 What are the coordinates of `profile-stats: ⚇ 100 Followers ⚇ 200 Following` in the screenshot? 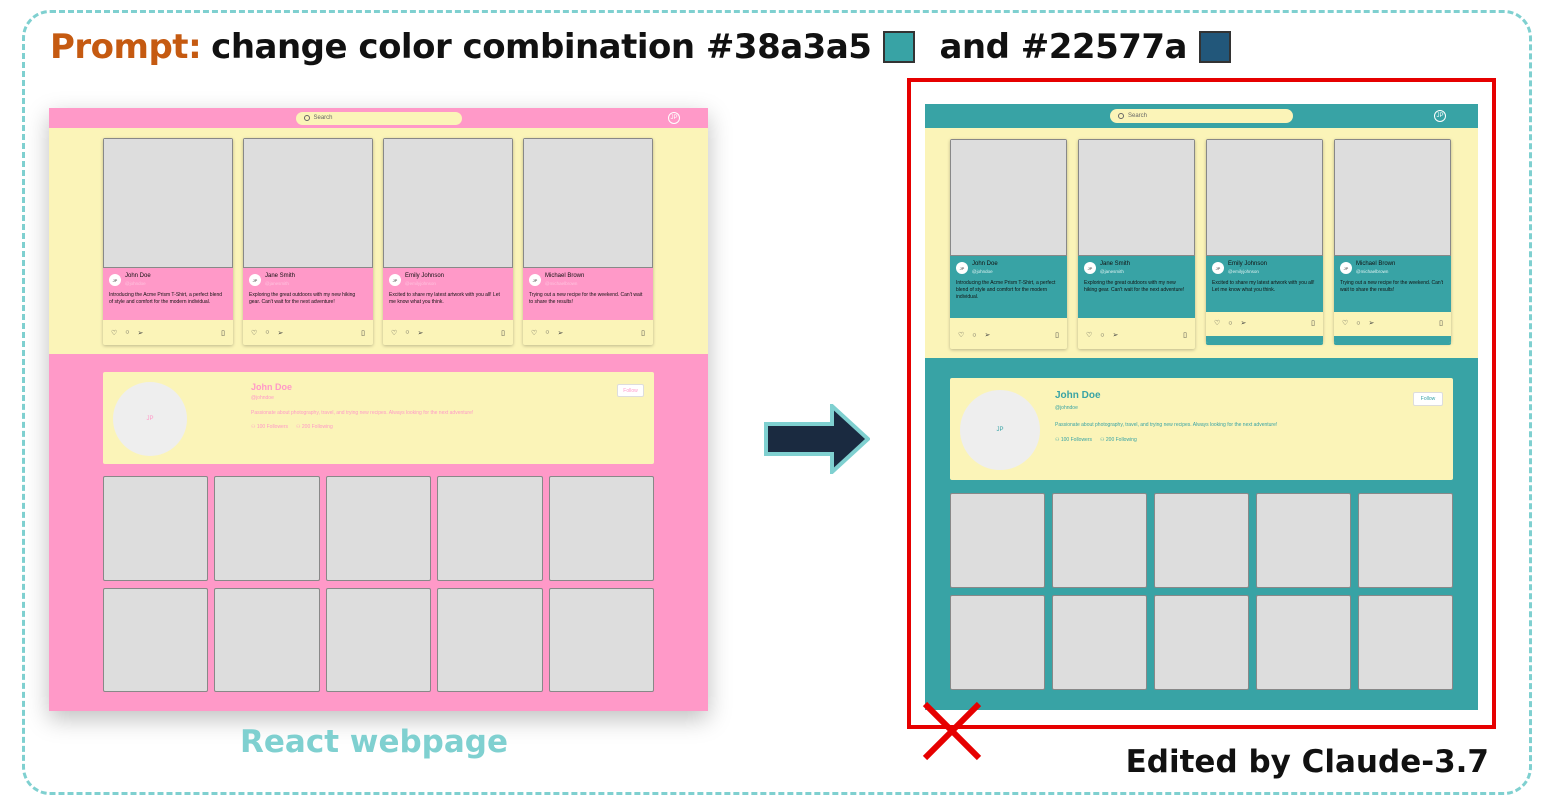 It's located at (292, 427).